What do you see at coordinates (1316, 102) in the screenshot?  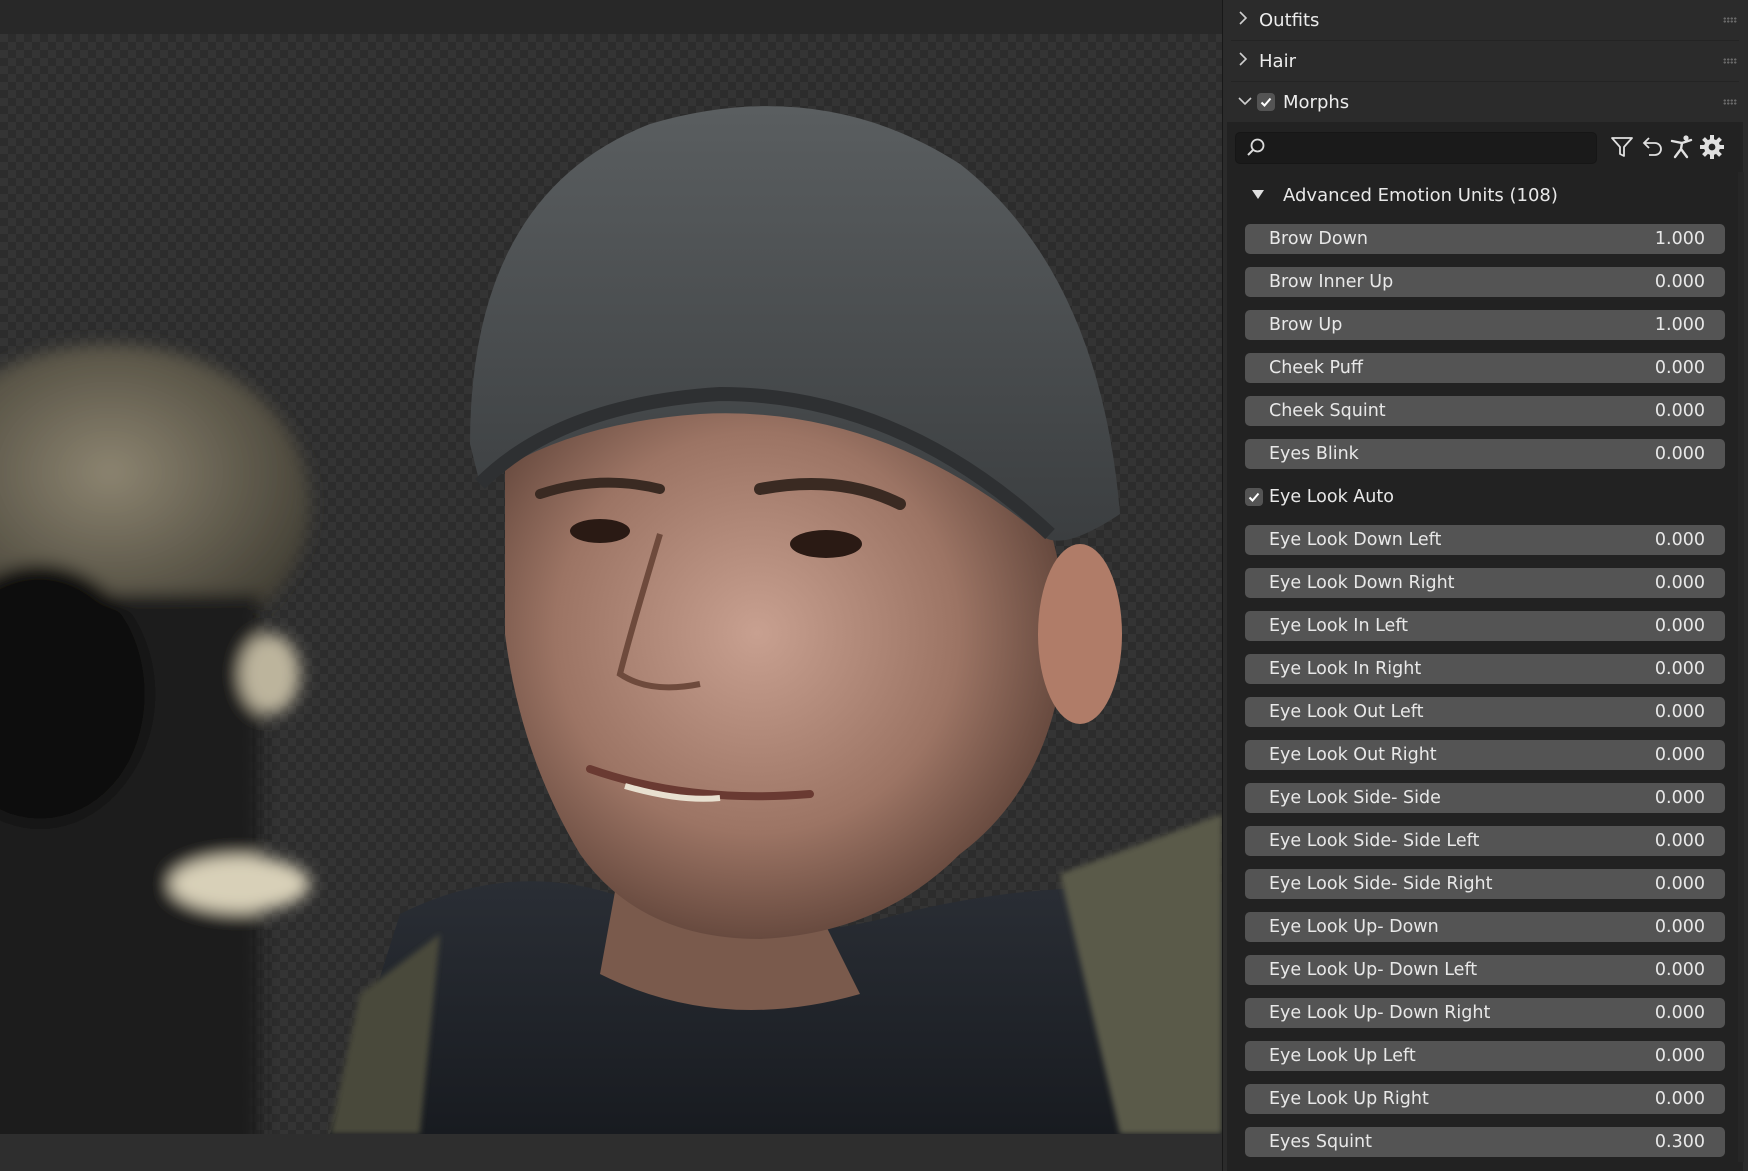 I see `morphs-section-title: Morphs` at bounding box center [1316, 102].